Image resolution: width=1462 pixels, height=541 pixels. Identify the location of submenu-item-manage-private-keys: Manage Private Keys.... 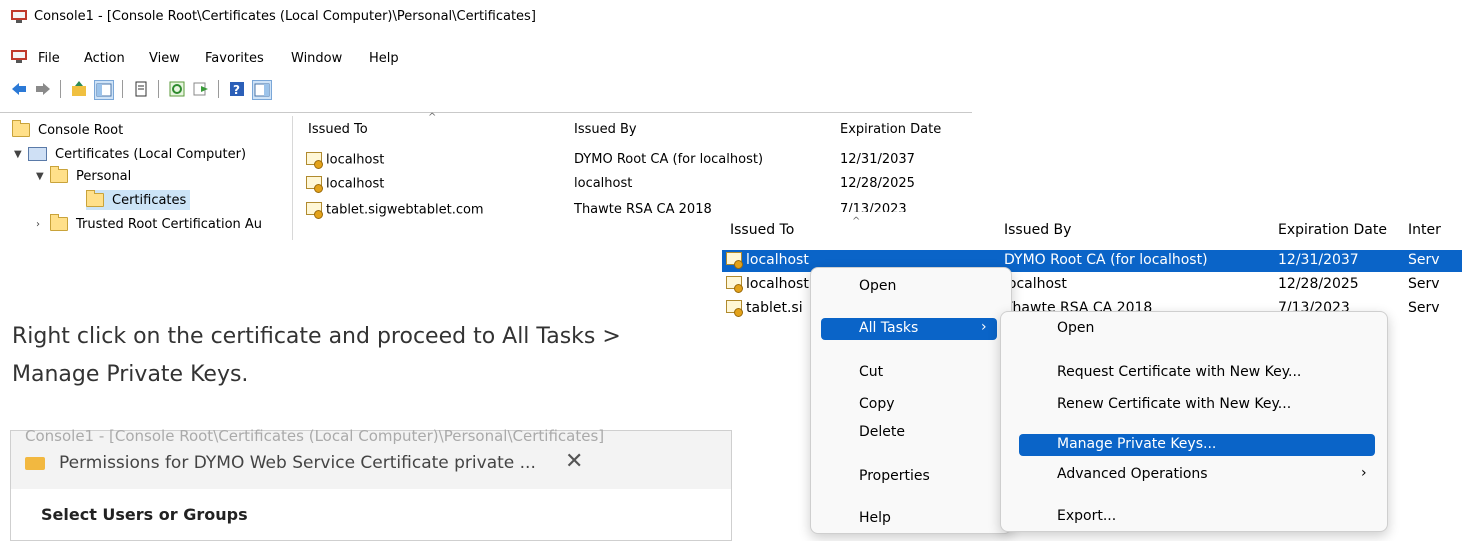
(1197, 445).